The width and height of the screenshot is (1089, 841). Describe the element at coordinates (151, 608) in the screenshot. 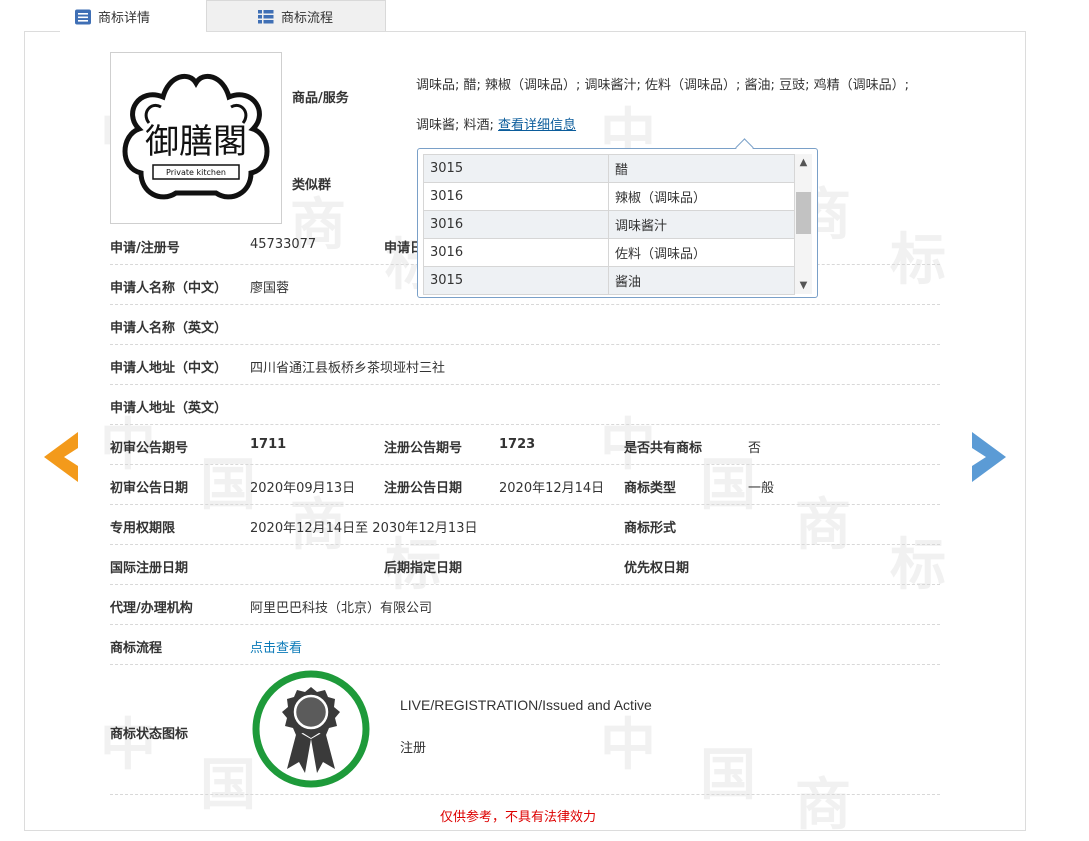

I see `agent-label: 代理/办理机构` at that location.